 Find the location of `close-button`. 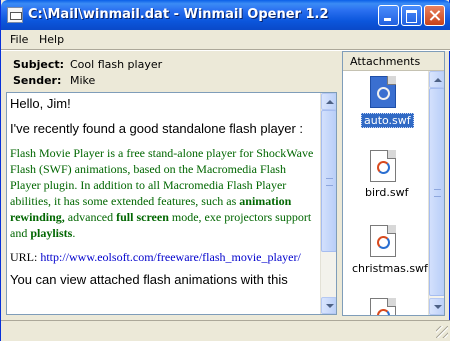

close-button is located at coordinates (434, 15).